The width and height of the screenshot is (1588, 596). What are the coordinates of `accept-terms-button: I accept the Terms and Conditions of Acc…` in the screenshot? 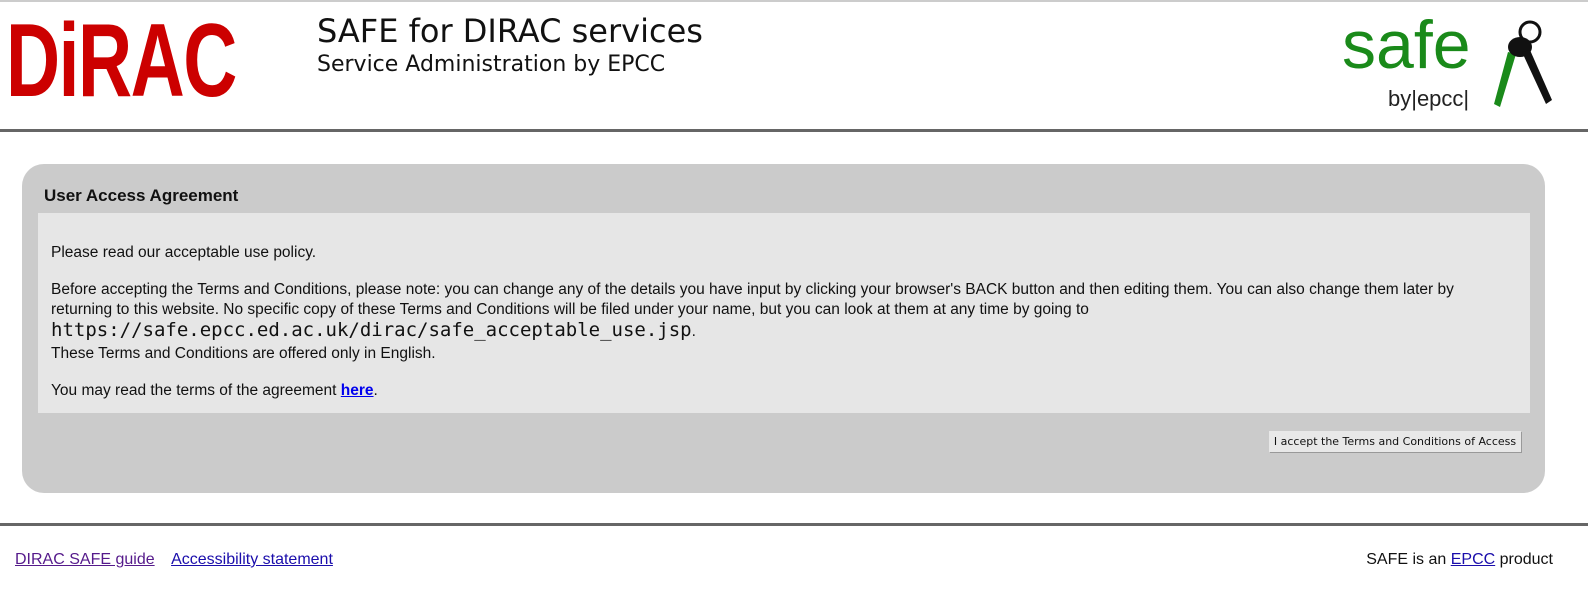 It's located at (1395, 441).